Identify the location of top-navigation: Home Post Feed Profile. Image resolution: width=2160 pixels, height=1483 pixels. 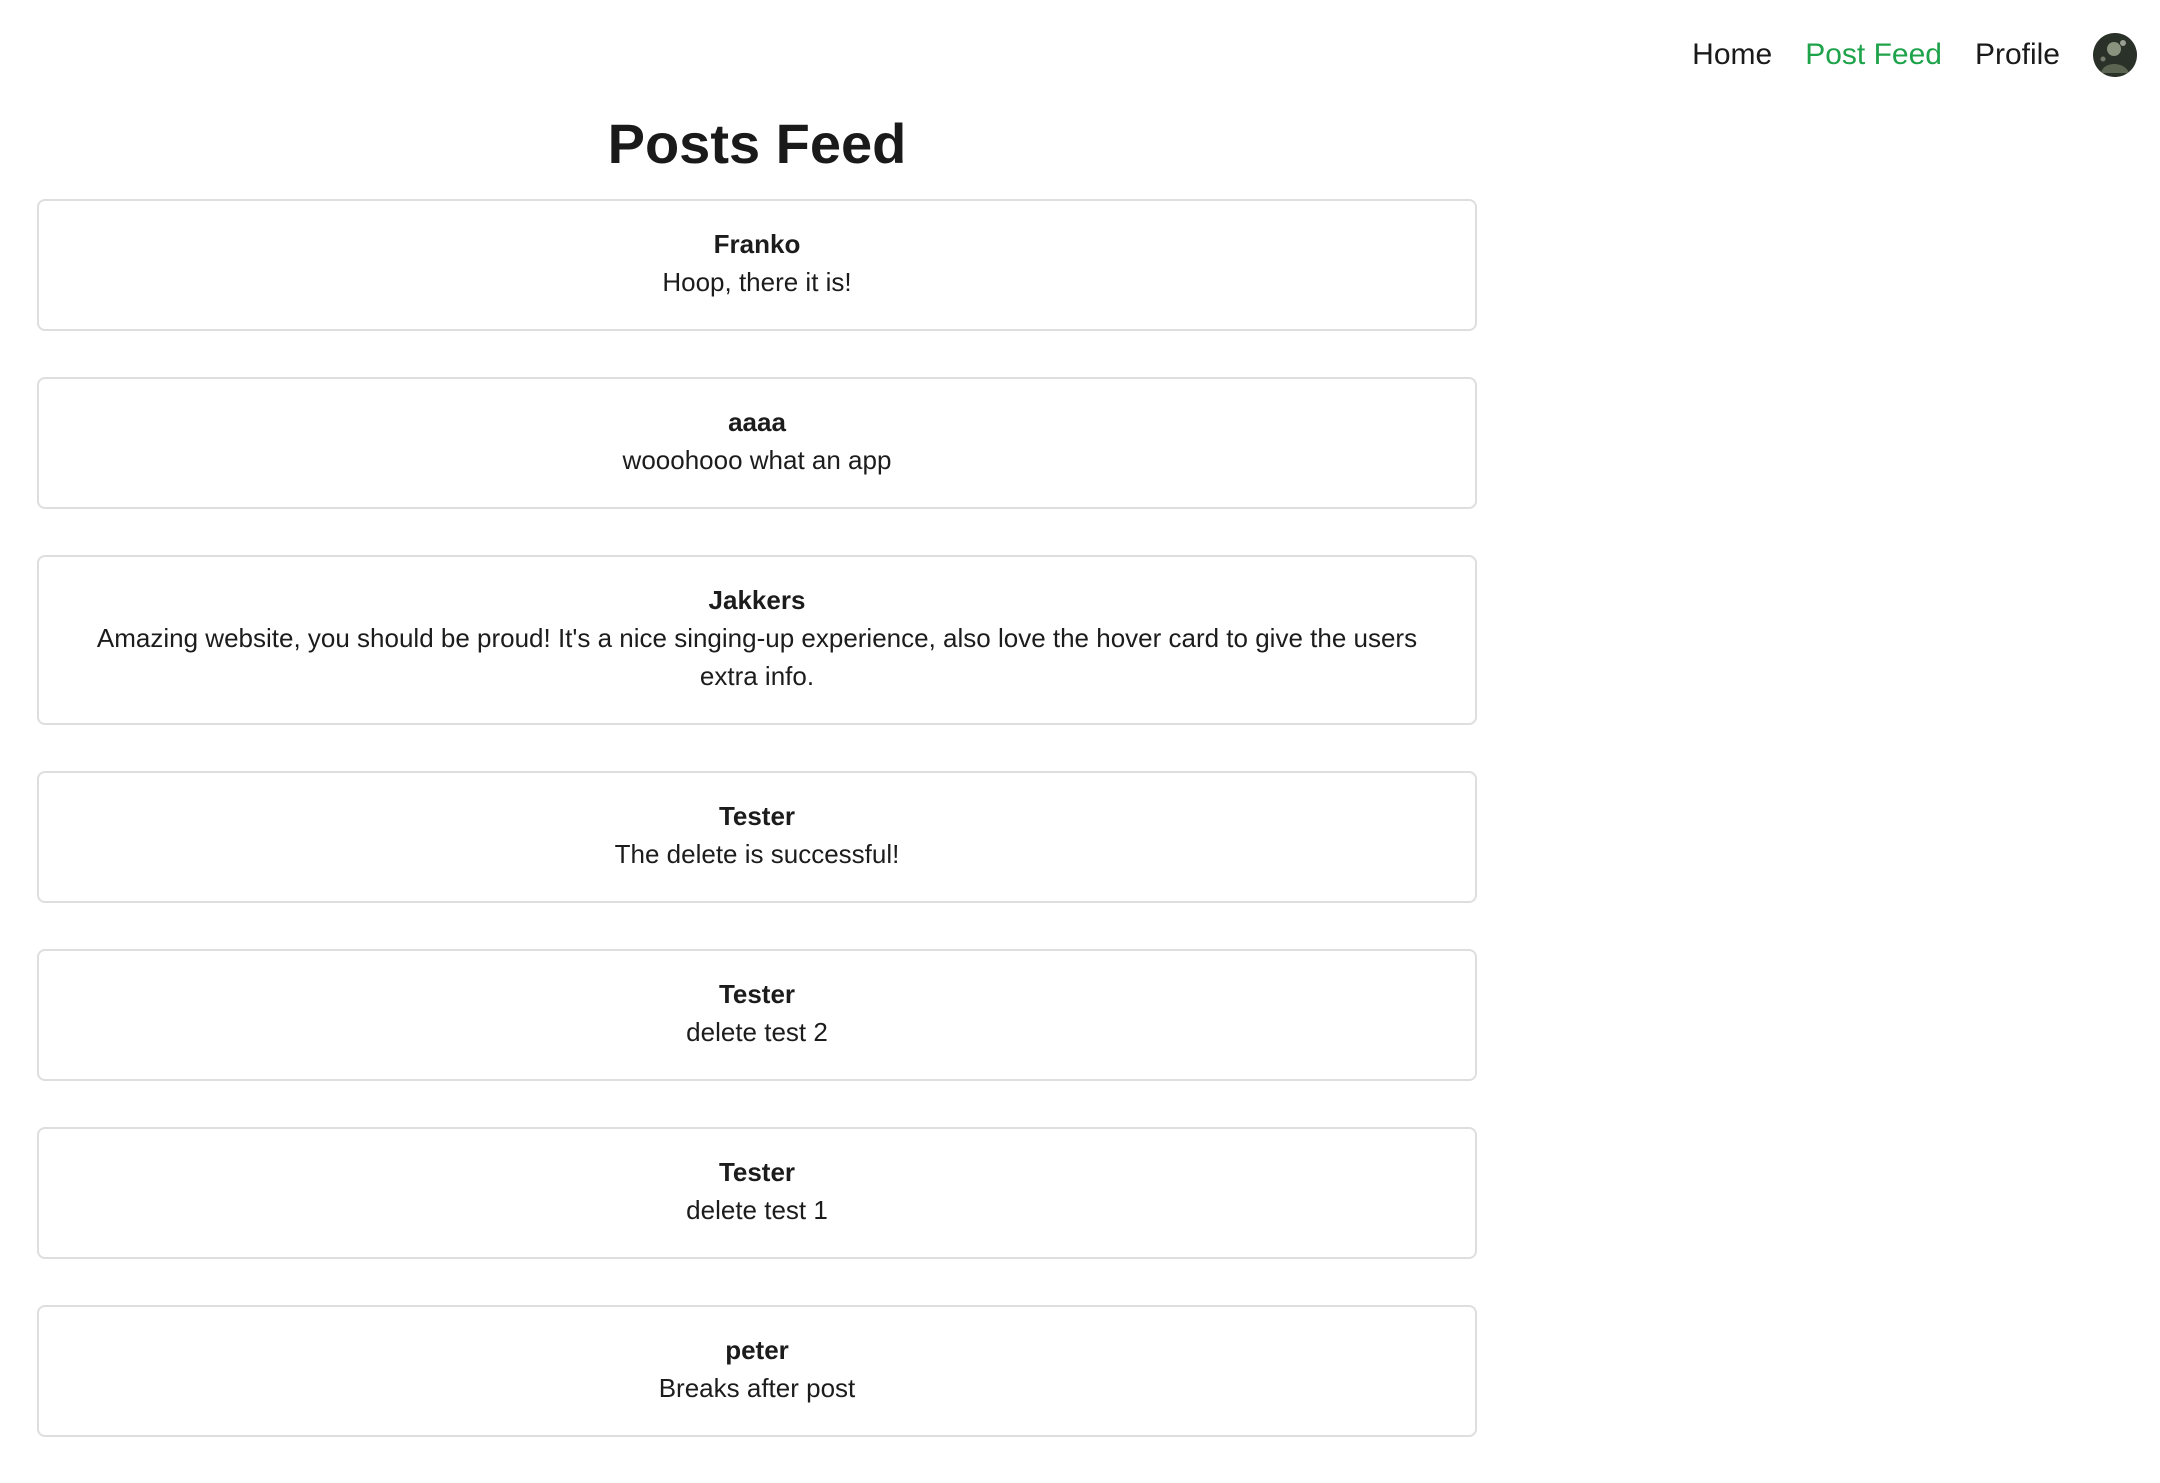
(1909, 55).